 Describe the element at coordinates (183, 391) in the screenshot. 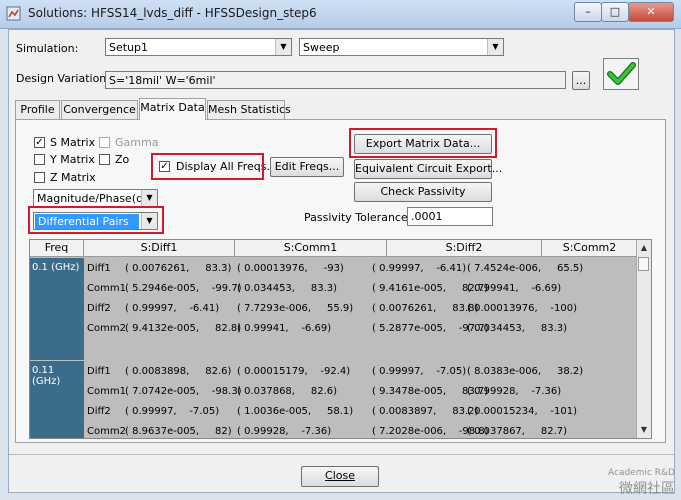

I see `cell: ( 7.0742e-005, -98.3)` at that location.